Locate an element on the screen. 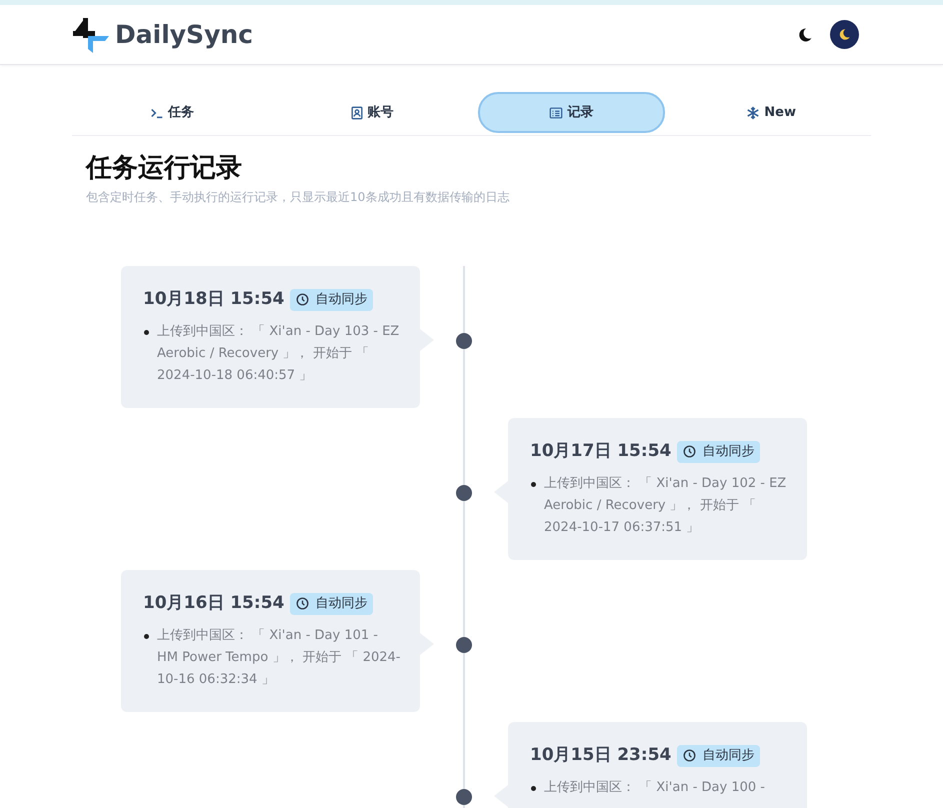 The image size is (943, 808). logo-icon is located at coordinates (90, 35).